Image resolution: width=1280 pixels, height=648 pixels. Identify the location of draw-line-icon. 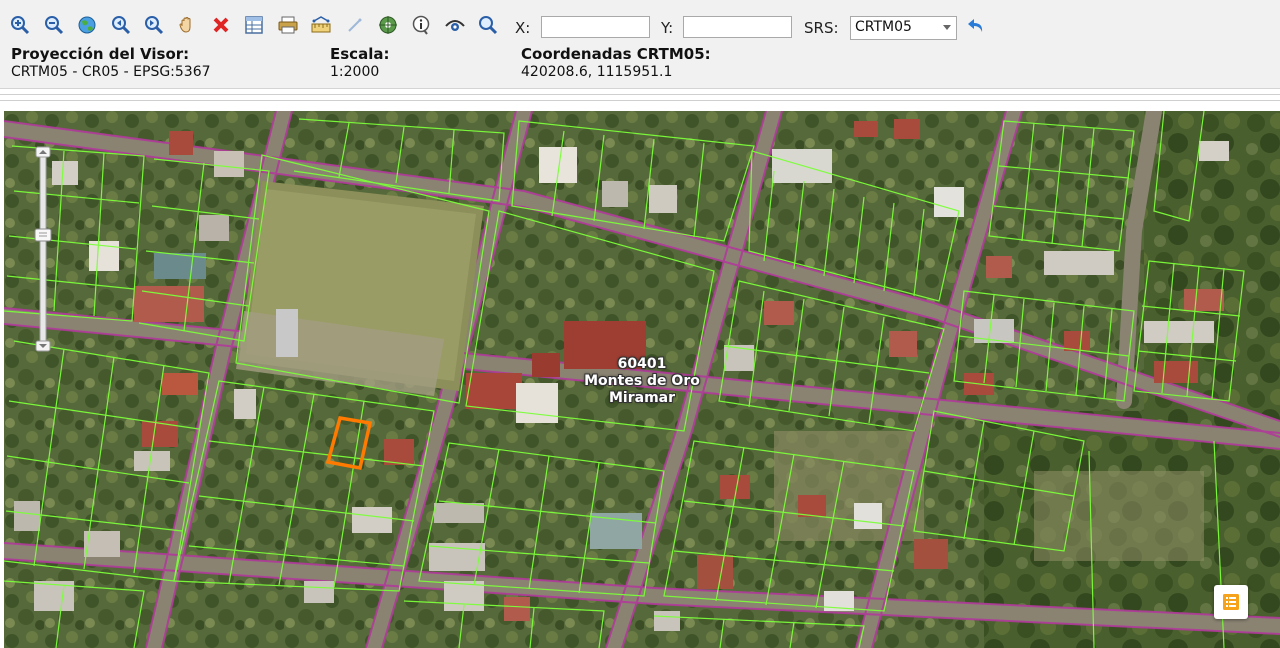
(355, 25).